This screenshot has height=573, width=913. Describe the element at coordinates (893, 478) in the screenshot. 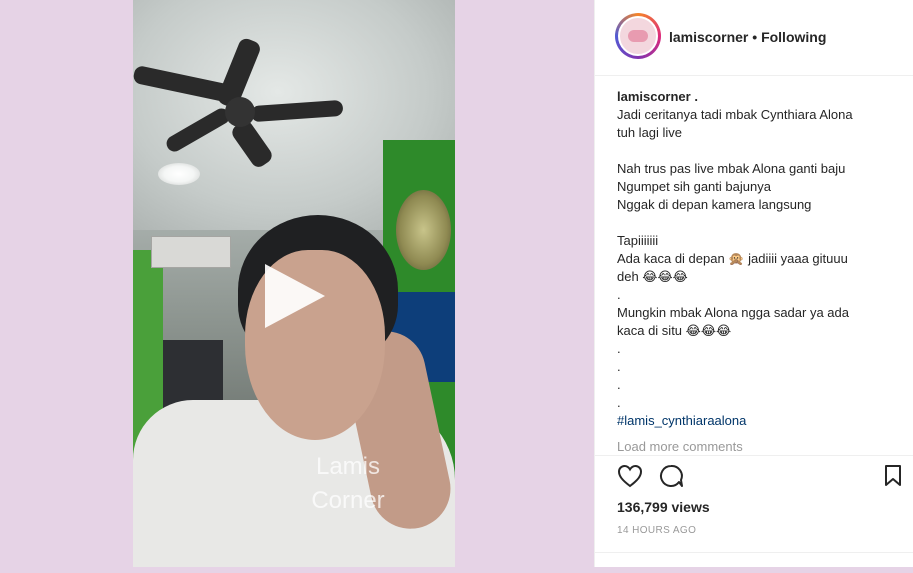

I see `save-icon` at that location.